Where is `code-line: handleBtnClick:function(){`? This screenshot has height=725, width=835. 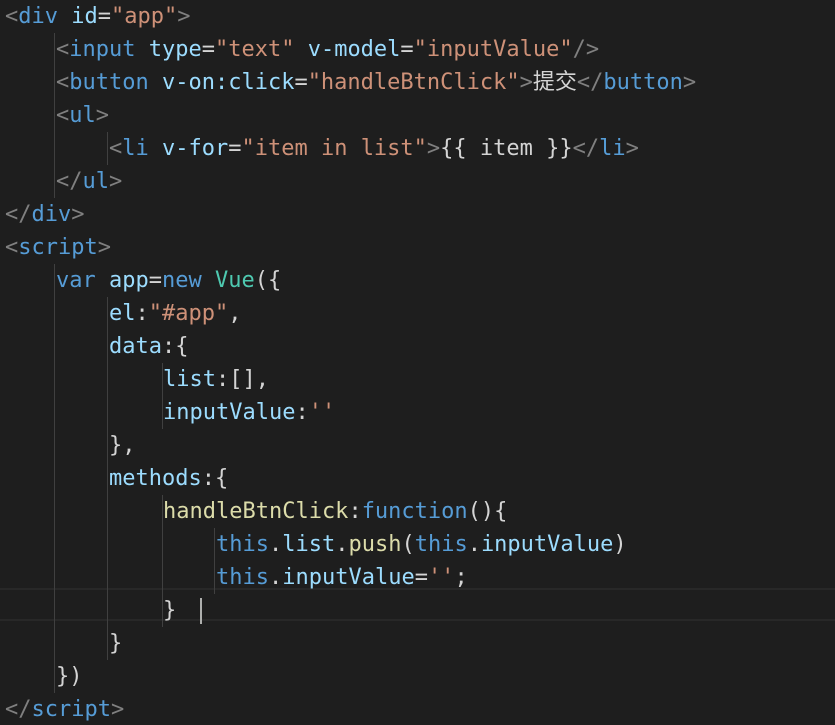 code-line: handleBtnClick:function(){ is located at coordinates (335, 511).